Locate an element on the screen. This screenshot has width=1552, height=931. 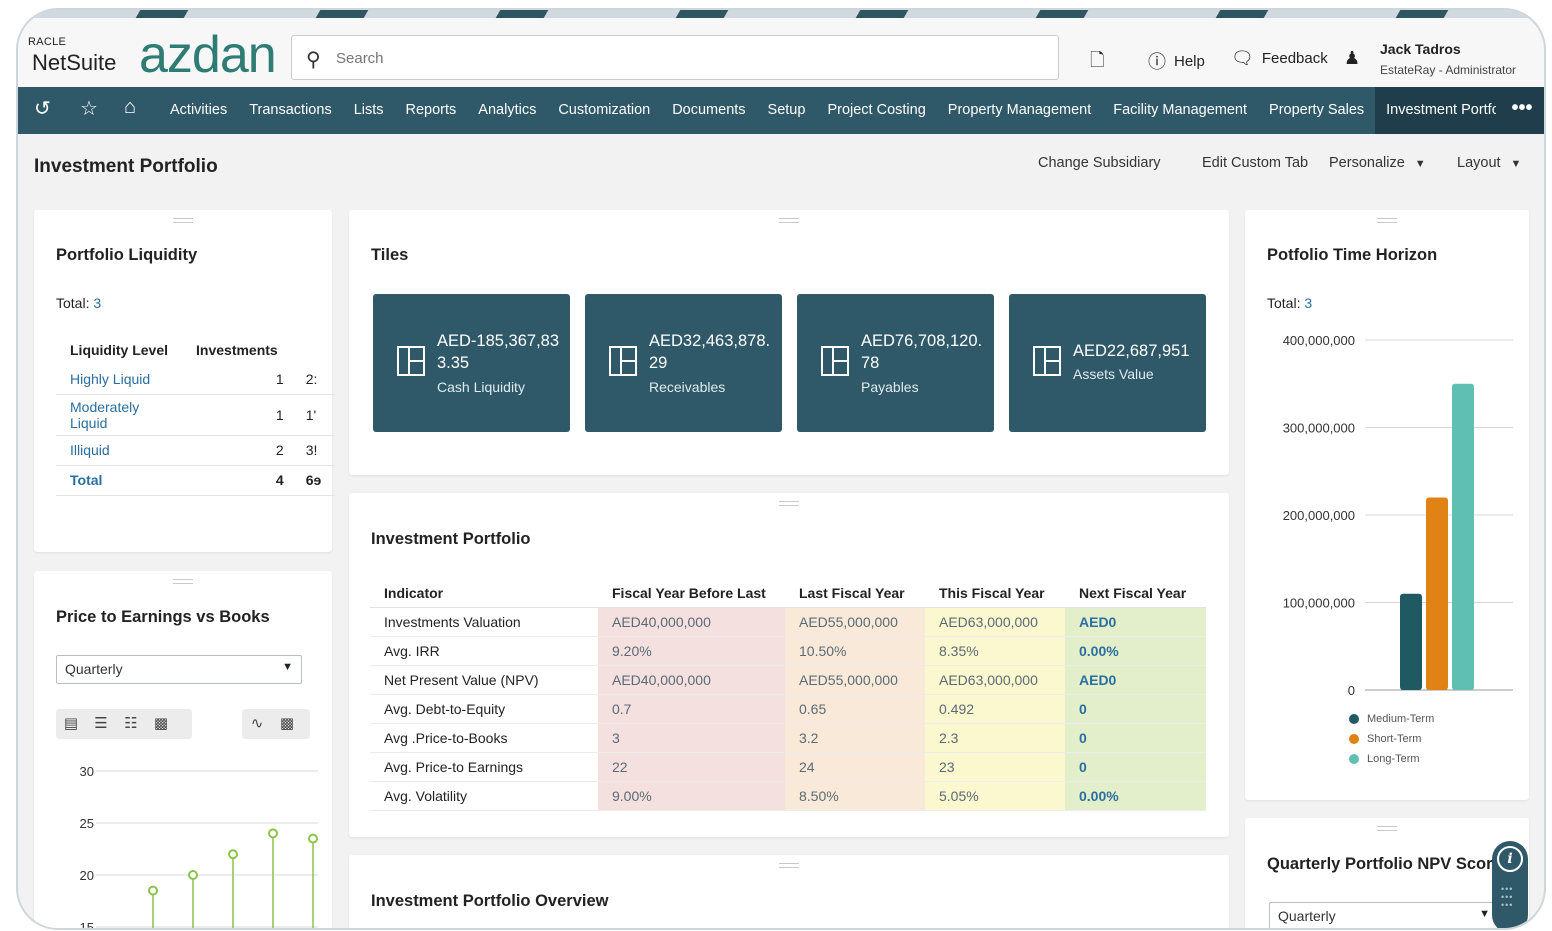
line-chart-icon: ∿ is located at coordinates (257, 724).